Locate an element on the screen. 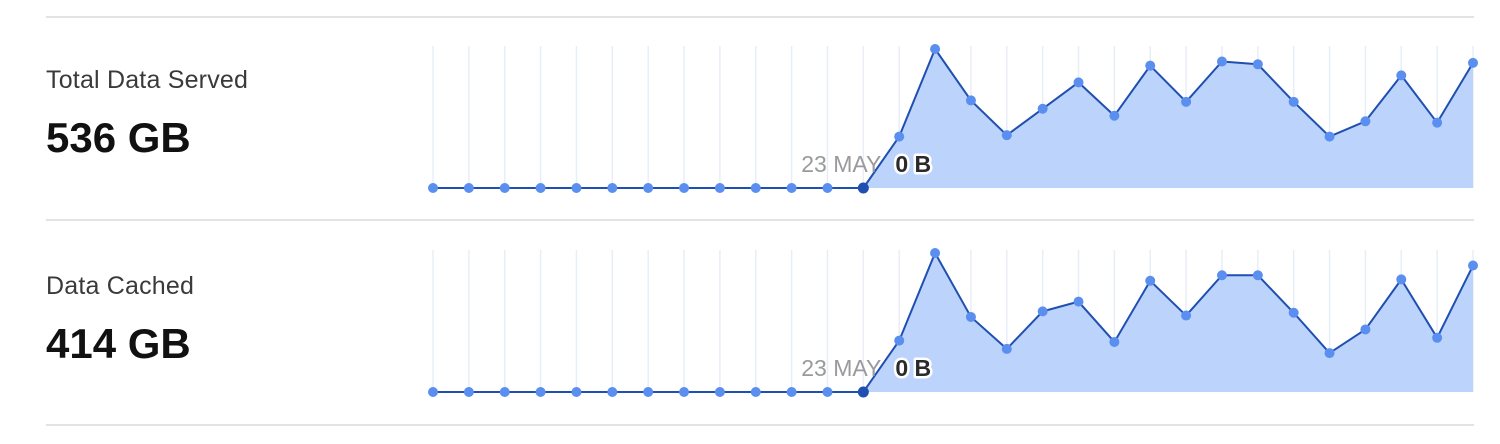 The image size is (1500, 444). divider-middle is located at coordinates (760, 220).